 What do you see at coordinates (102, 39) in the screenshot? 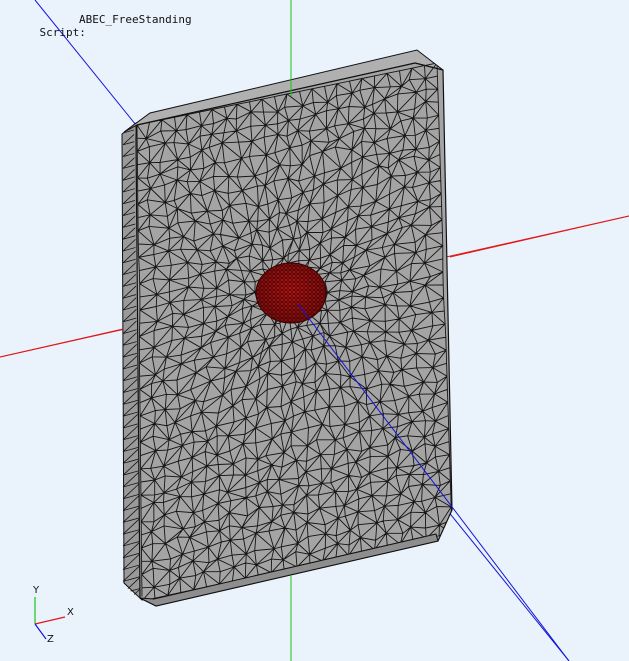
I see `script-header: Script: ABEC_FreeStanding` at bounding box center [102, 39].